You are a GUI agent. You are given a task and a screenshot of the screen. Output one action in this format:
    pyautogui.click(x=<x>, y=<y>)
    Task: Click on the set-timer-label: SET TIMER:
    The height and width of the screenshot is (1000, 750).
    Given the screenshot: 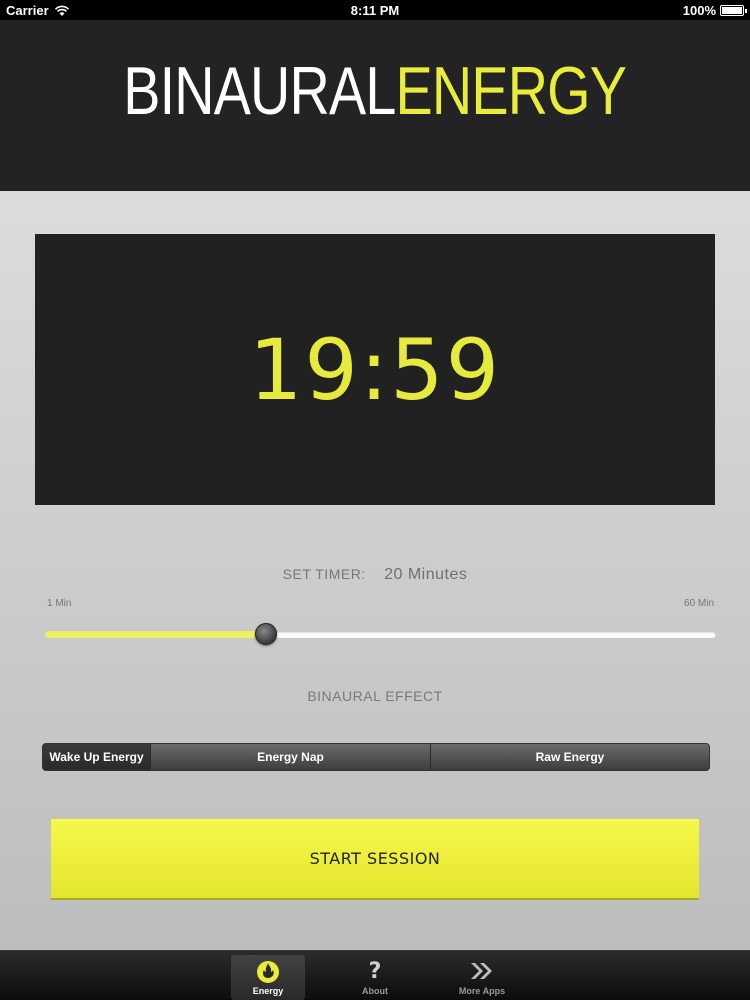 What is the action you would take?
    pyautogui.click(x=324, y=574)
    